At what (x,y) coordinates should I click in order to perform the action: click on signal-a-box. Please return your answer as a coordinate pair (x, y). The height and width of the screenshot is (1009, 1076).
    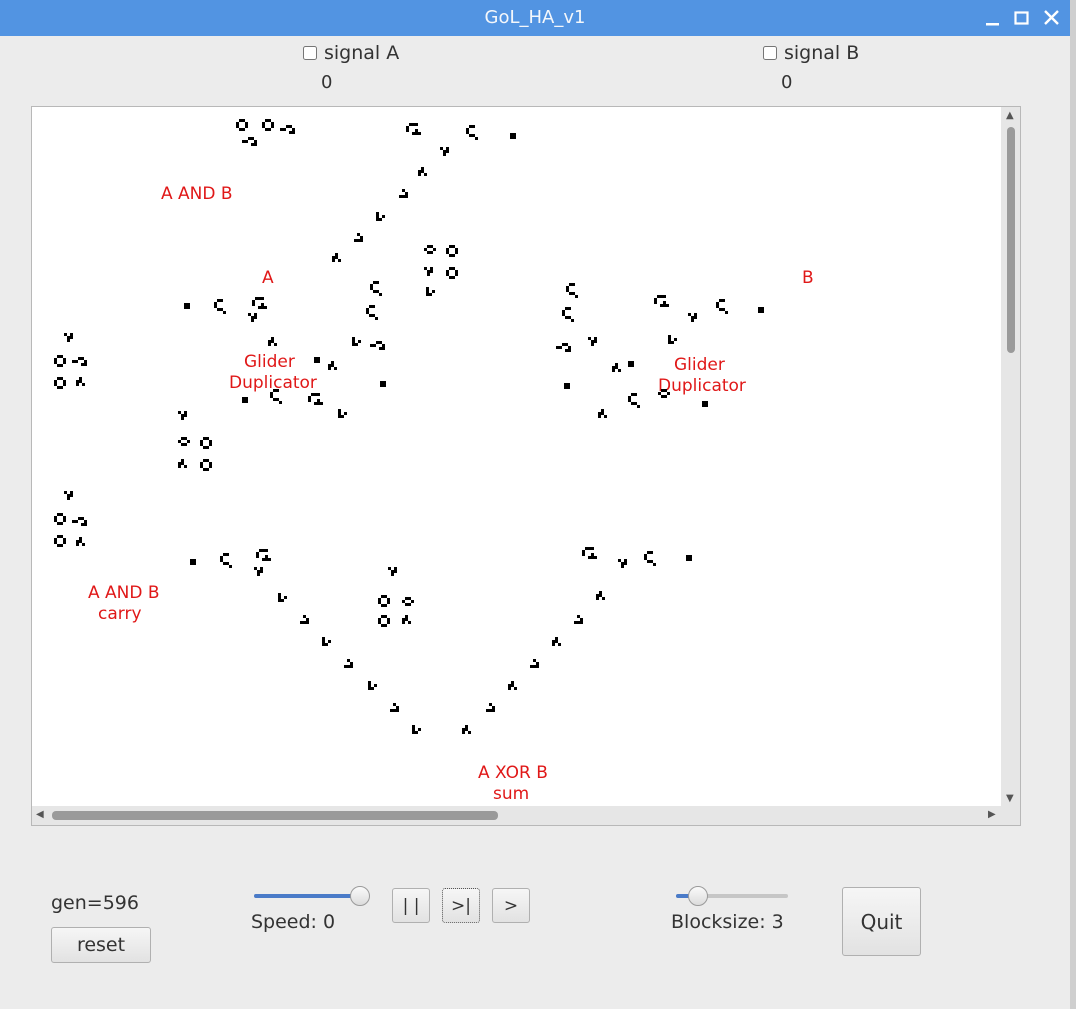
    Looking at the image, I should click on (310, 53).